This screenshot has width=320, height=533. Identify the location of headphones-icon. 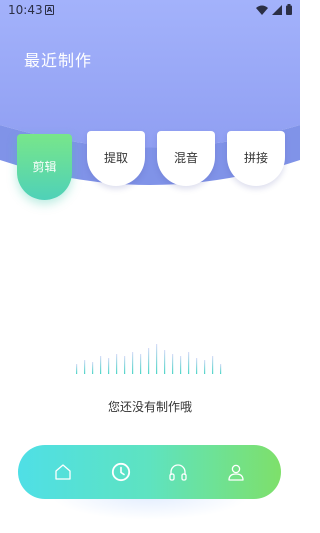
(178, 472).